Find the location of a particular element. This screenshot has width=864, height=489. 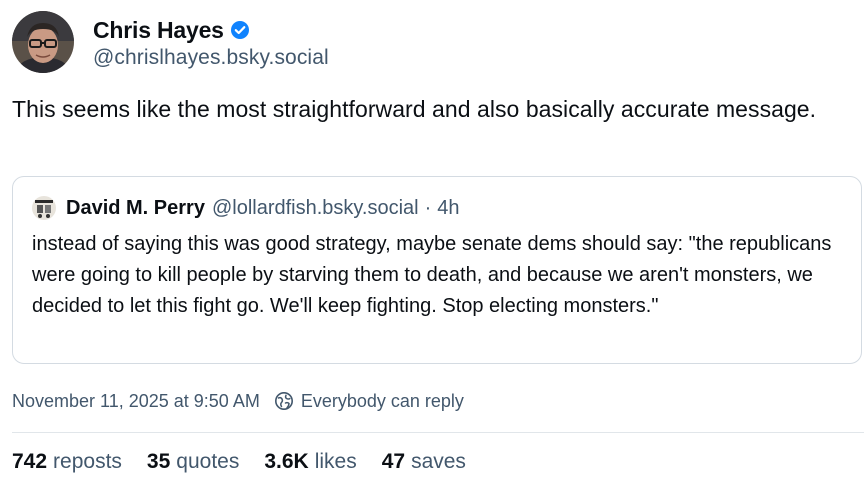

reply-setting-label: Everybody can reply is located at coordinates (382, 400).